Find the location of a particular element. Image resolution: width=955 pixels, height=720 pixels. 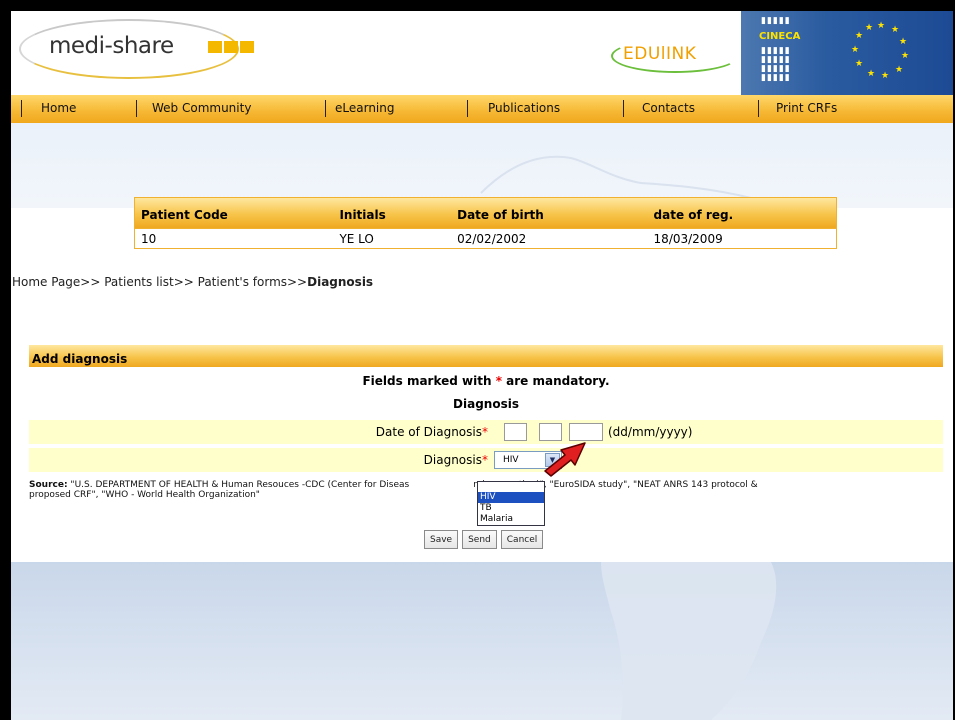

diagnosis-selected-value: HIV is located at coordinates (511, 460).